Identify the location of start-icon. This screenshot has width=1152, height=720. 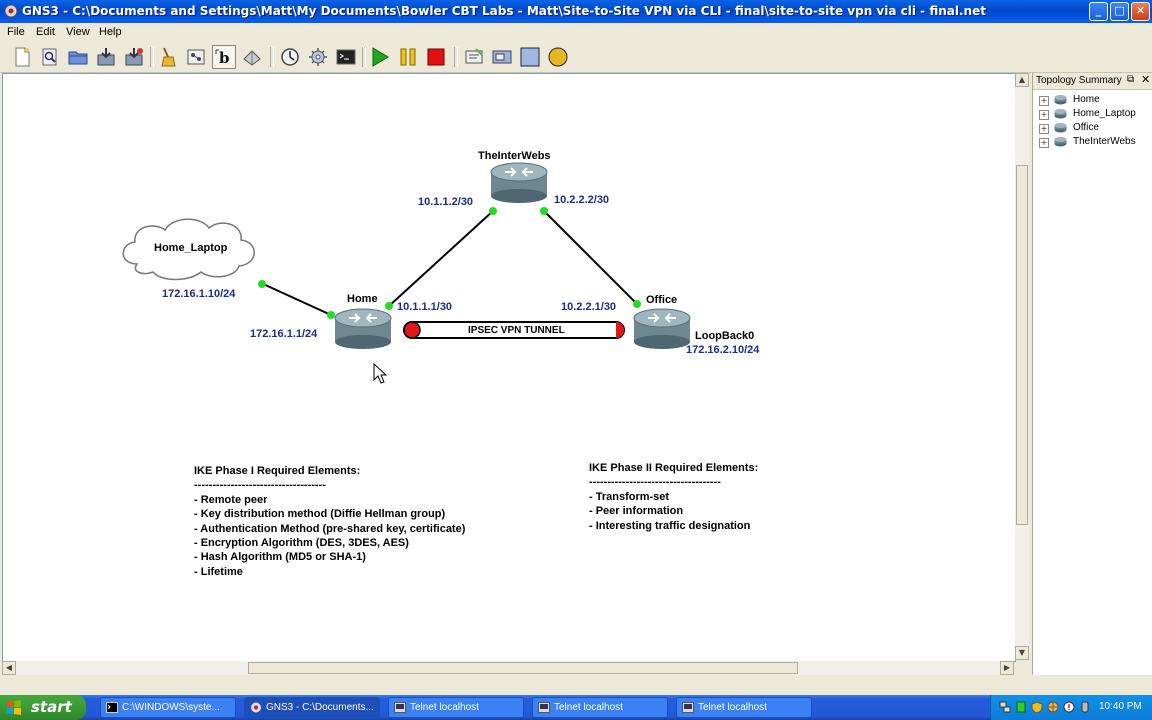
(380, 57).